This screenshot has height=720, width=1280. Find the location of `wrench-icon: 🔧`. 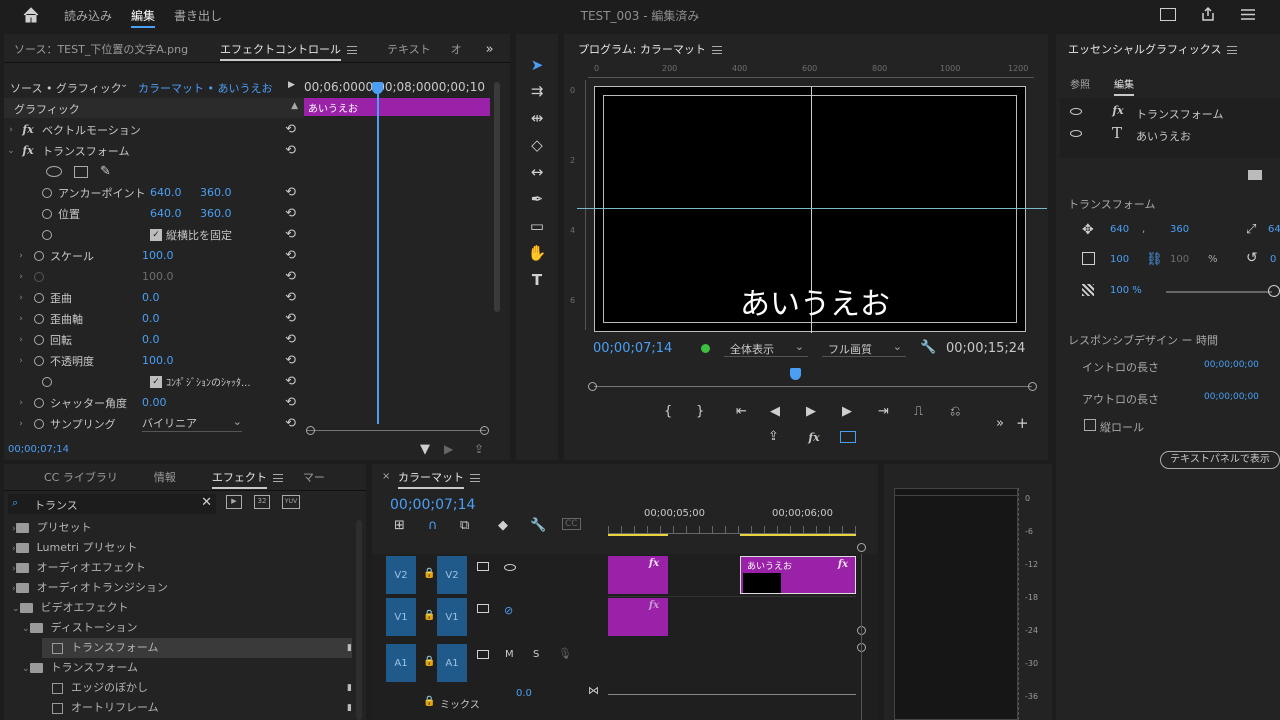

wrench-icon: 🔧 is located at coordinates (928, 347).